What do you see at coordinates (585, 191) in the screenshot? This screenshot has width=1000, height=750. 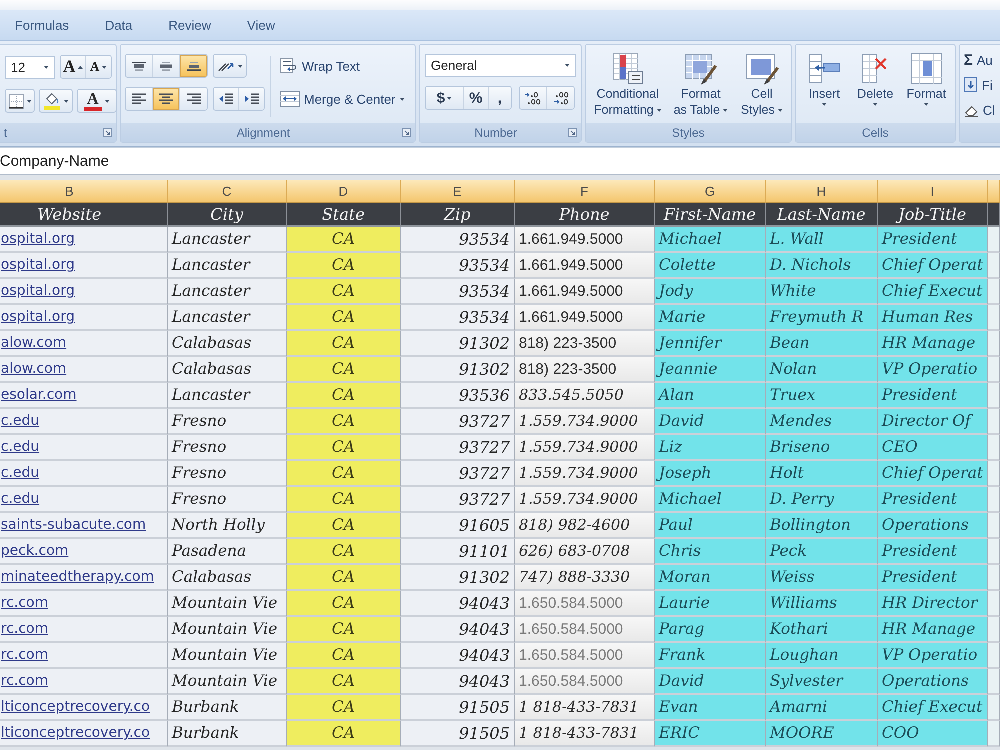 I see `column-header: F` at bounding box center [585, 191].